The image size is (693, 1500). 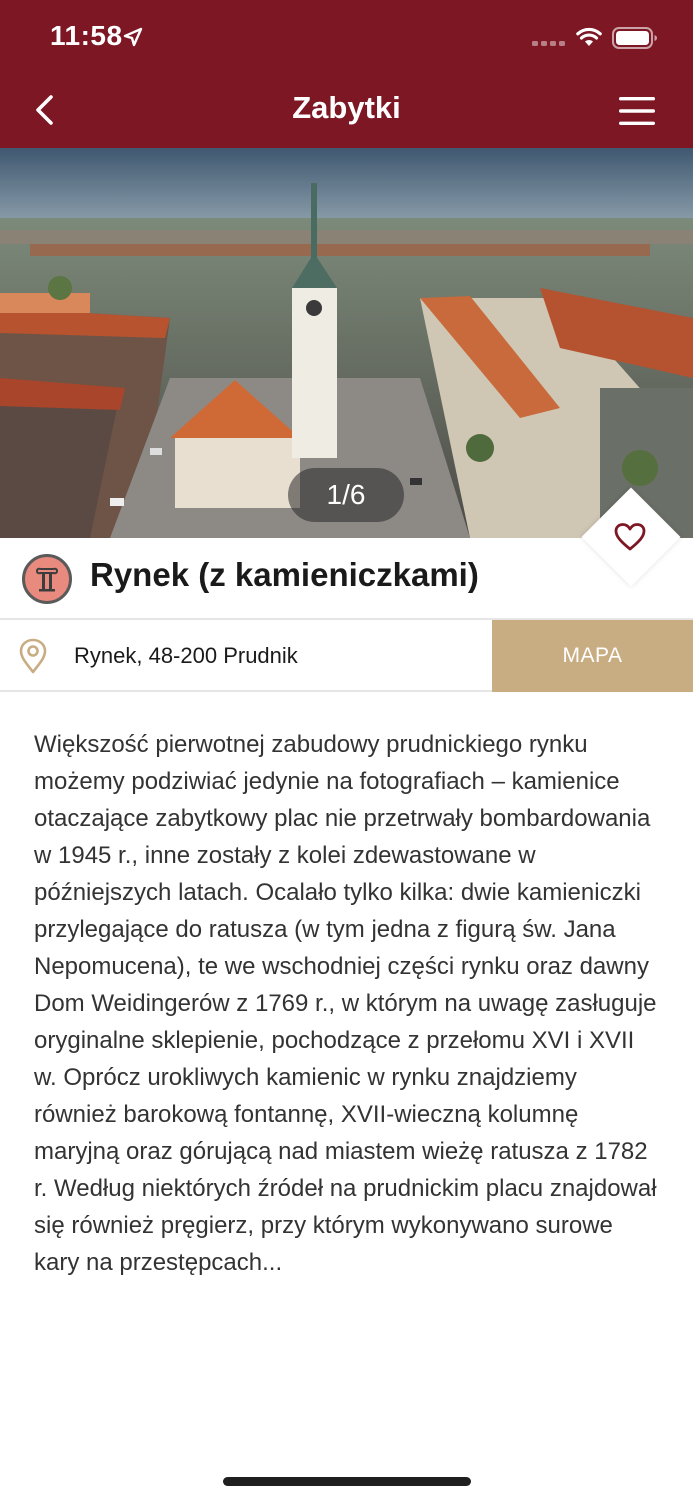 What do you see at coordinates (592, 656) in the screenshot?
I see `map-button: MAPA` at bounding box center [592, 656].